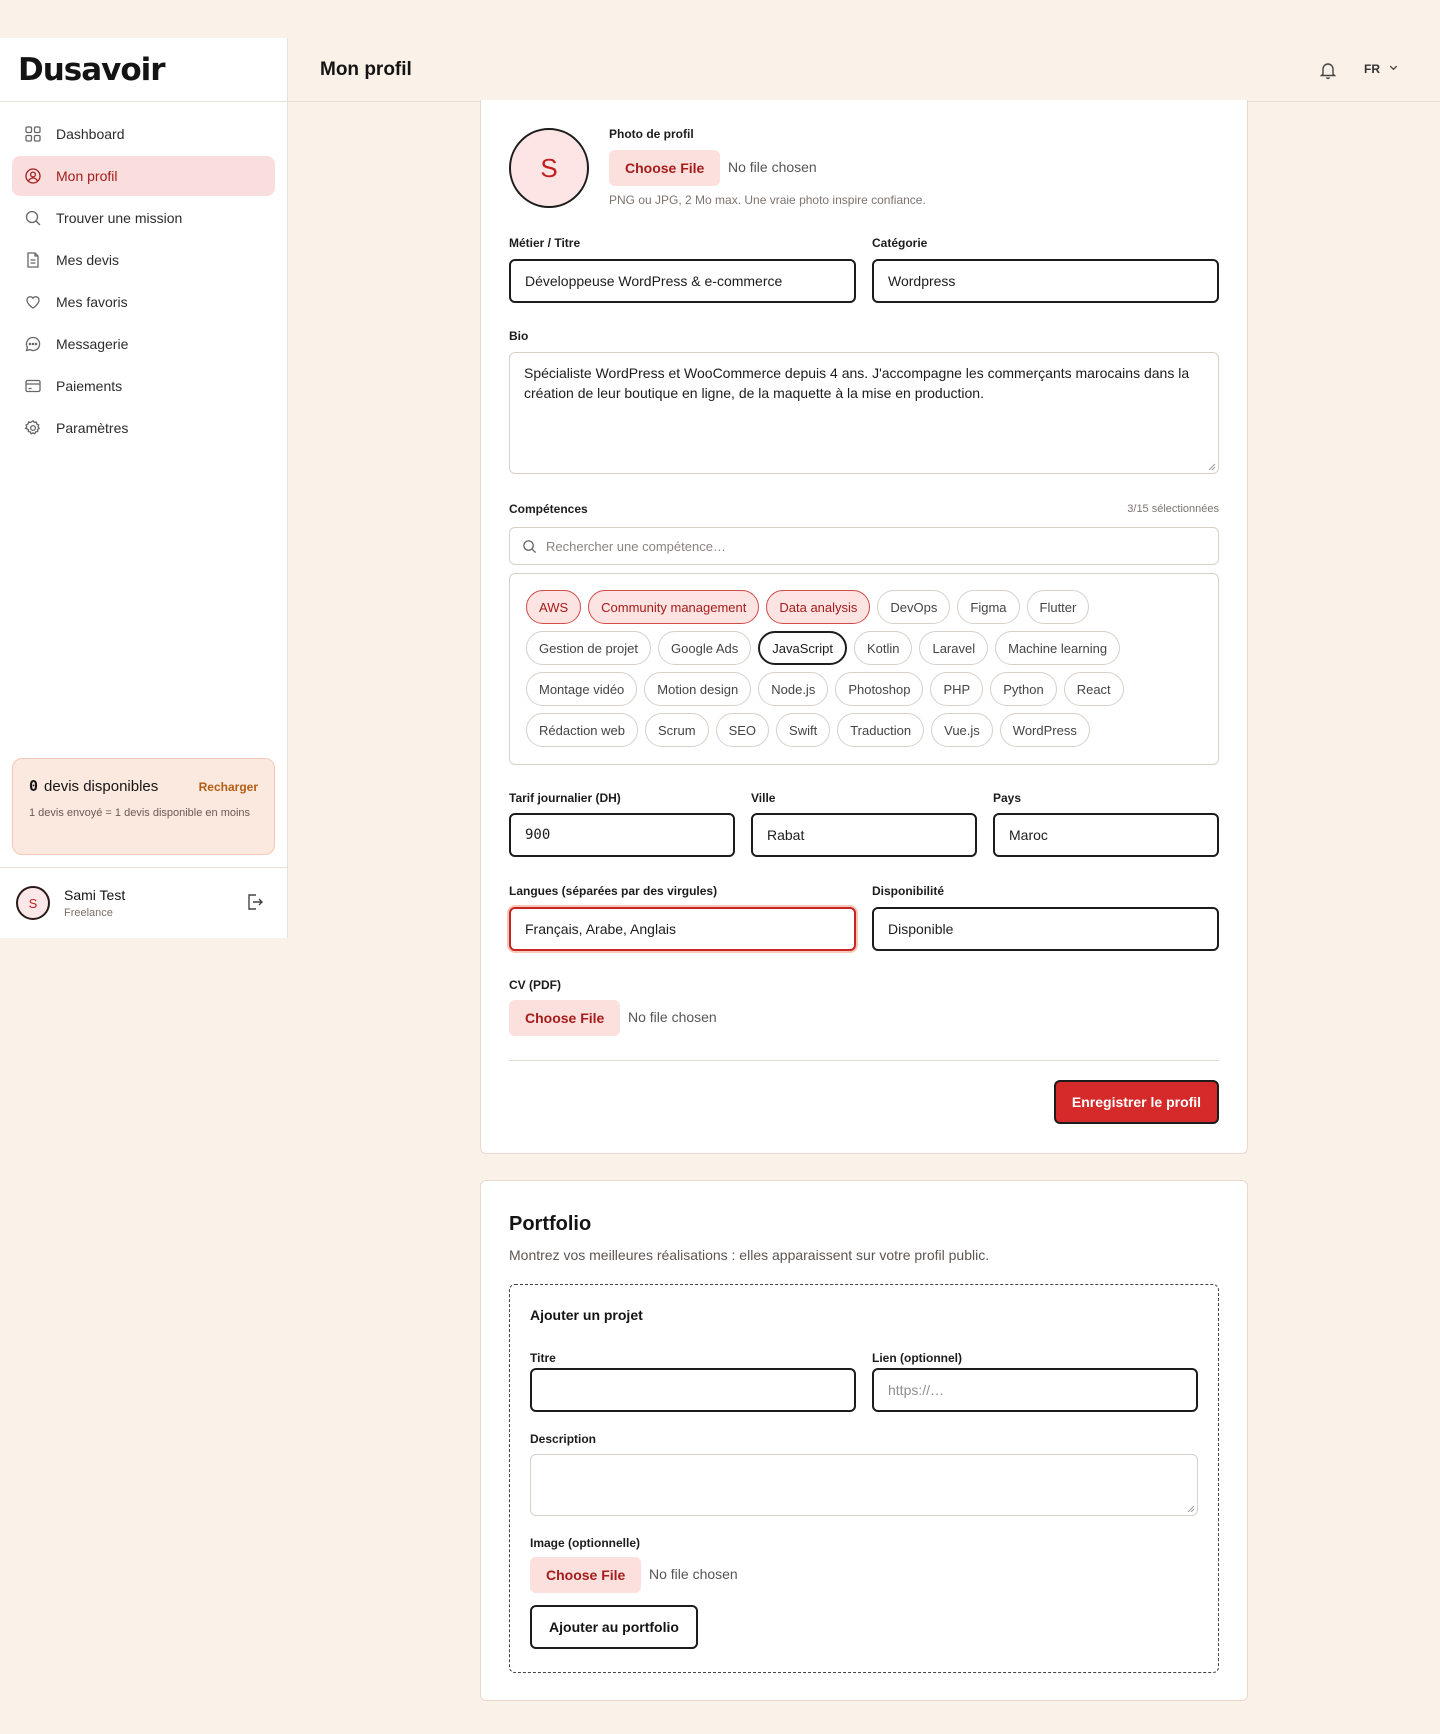  What do you see at coordinates (665, 168) in the screenshot?
I see `photo-choose-file-button: Choose File` at bounding box center [665, 168].